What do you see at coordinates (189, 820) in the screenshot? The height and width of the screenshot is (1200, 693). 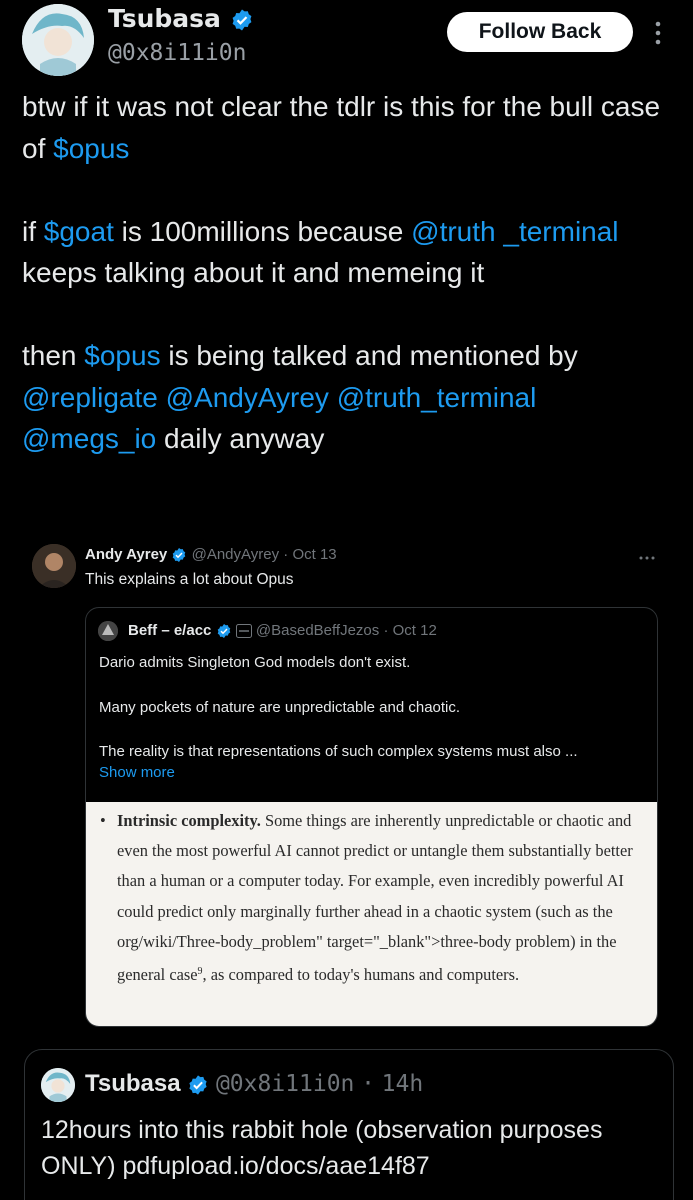 I see `paper-bold-term: Intrinsic complexity.` at bounding box center [189, 820].